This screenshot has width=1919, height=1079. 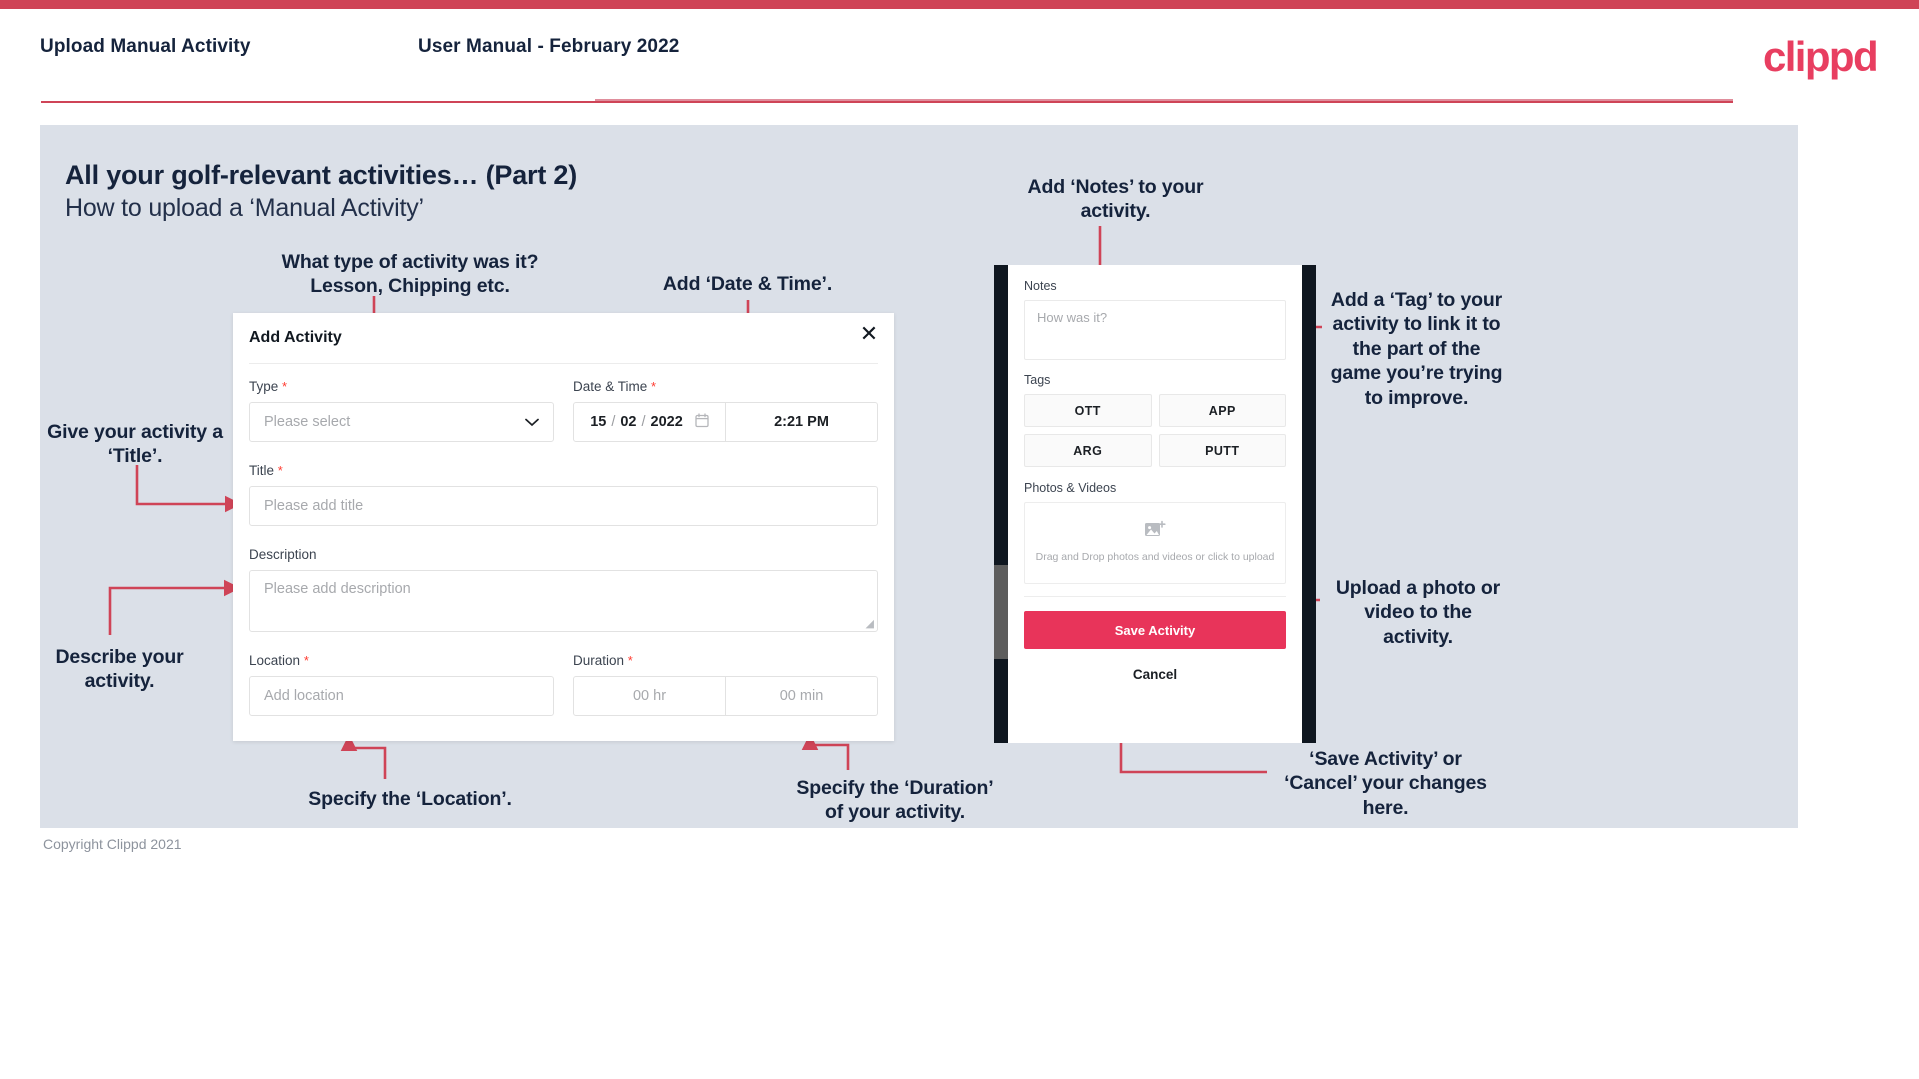 I want to click on location-input: Add location, so click(x=401, y=696).